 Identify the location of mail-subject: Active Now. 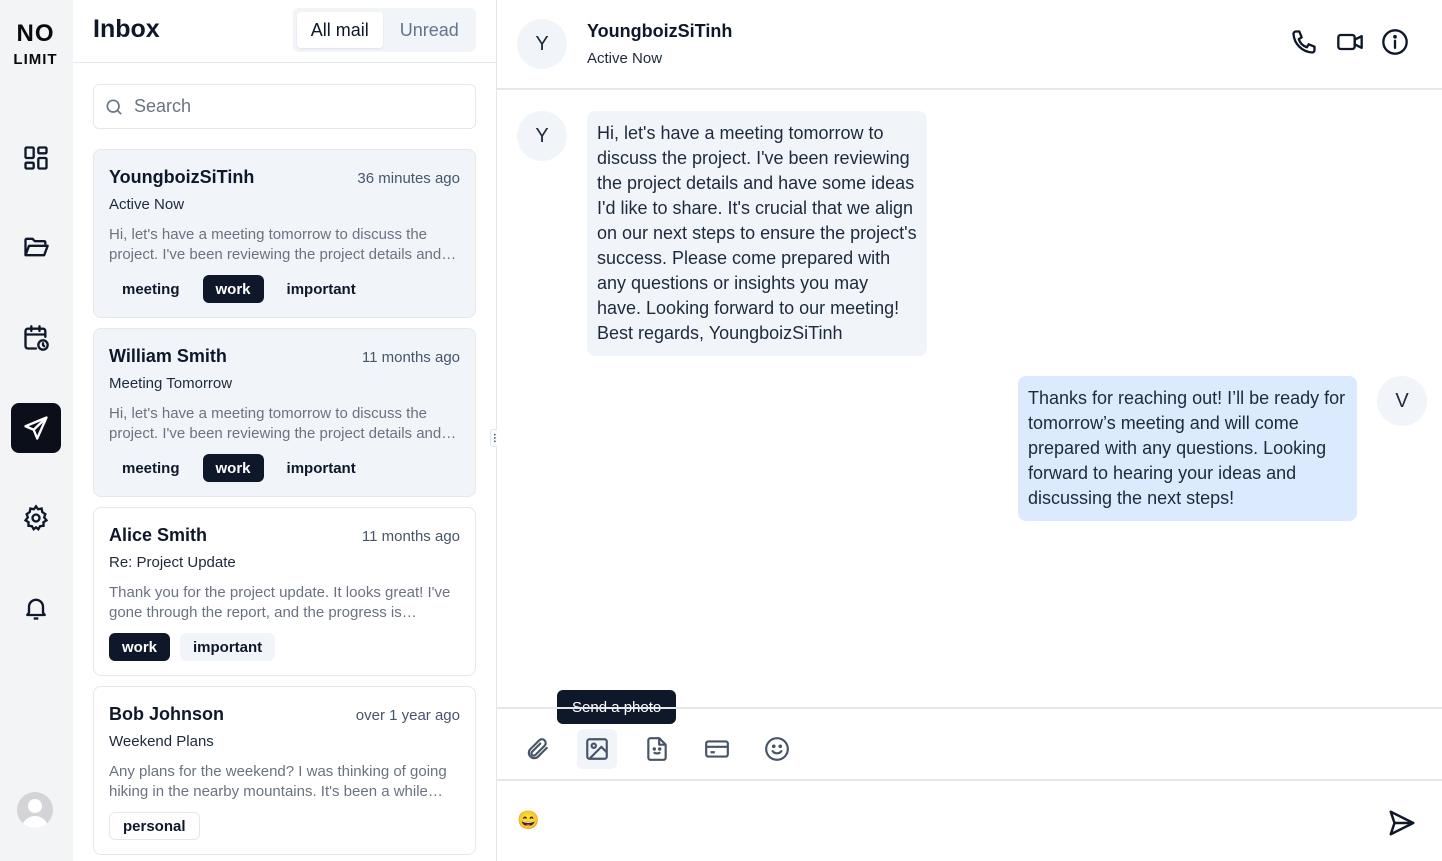
(147, 204).